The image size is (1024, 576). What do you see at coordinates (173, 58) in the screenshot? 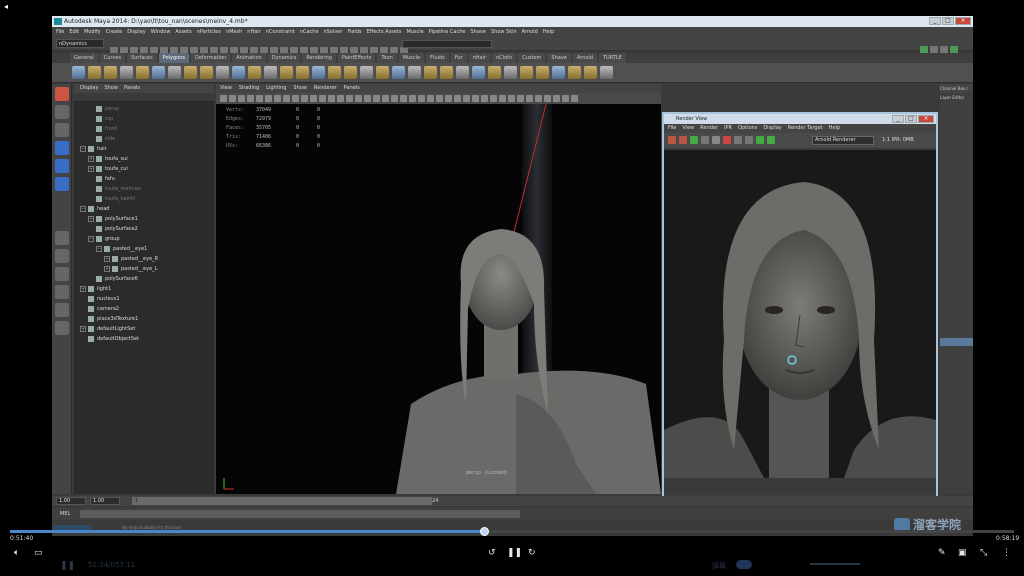
I see `shelf-tab-polygons: Polygons` at bounding box center [173, 58].